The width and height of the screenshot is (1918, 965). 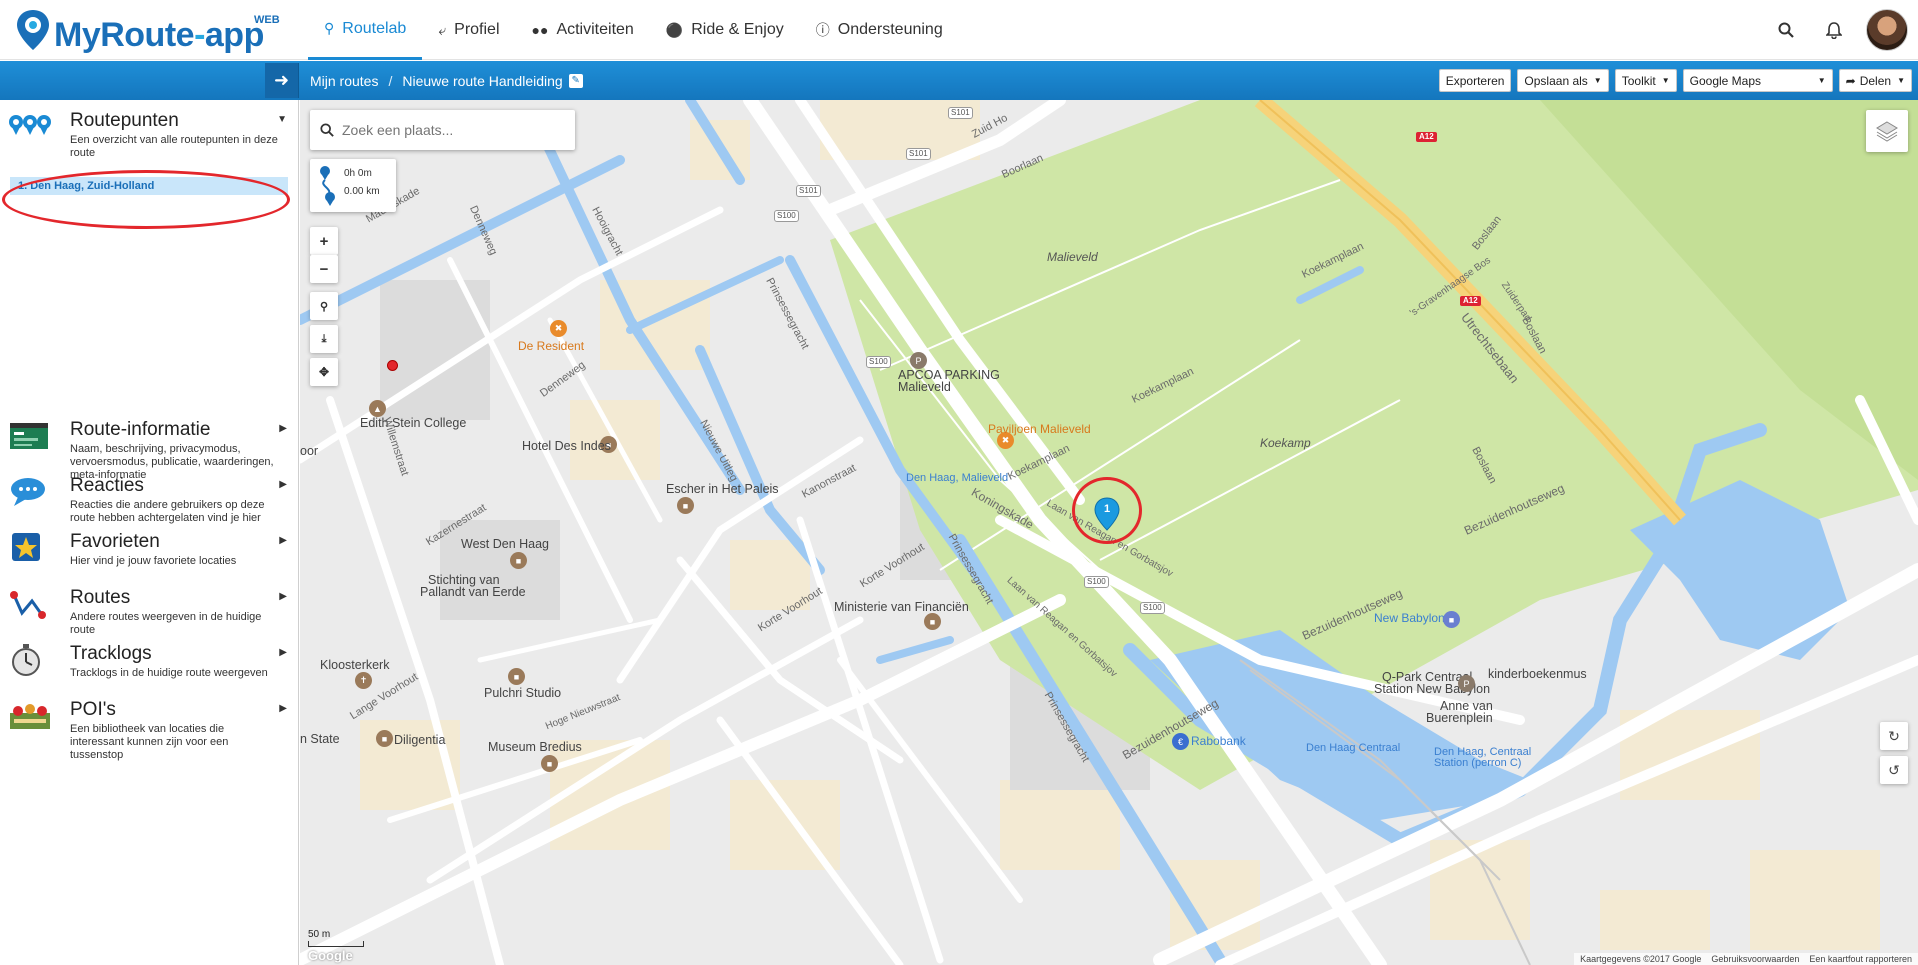 I want to click on routes-icon, so click(x=28, y=605).